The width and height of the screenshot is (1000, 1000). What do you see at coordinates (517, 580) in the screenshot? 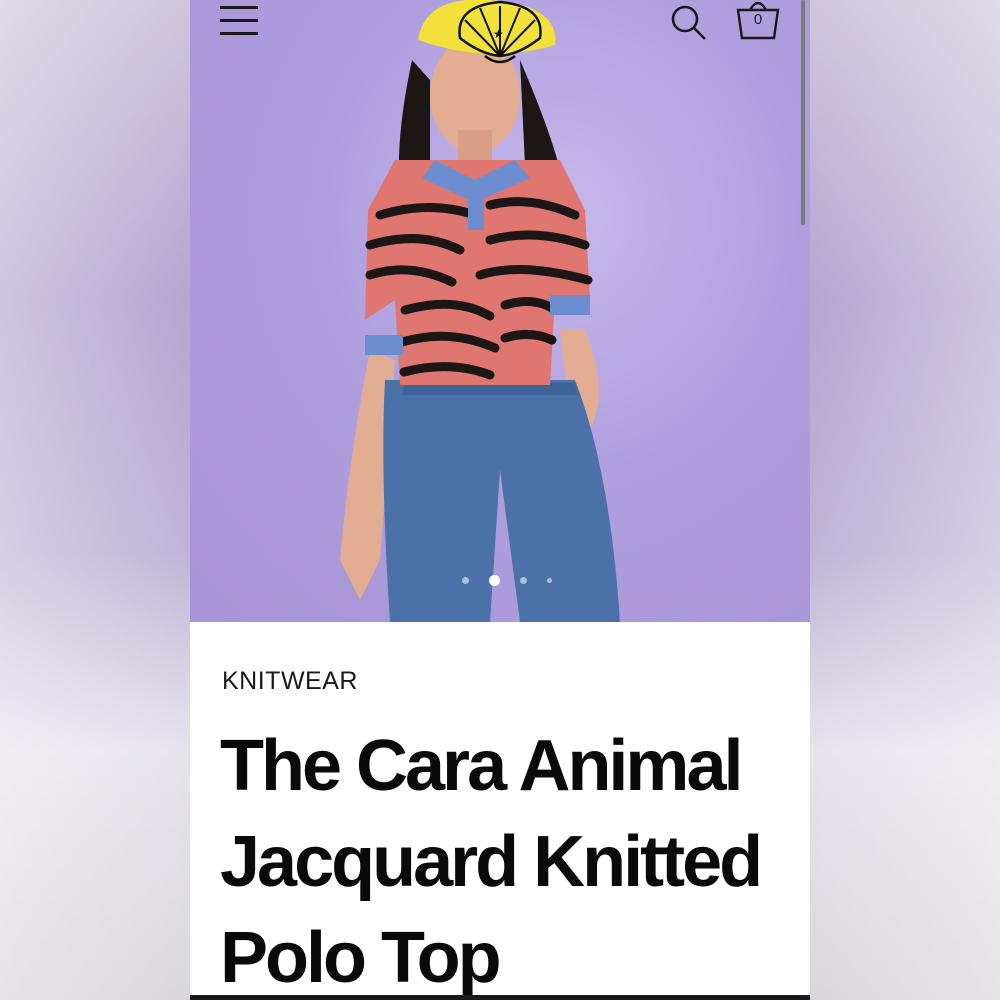
I see `carousel-dots` at bounding box center [517, 580].